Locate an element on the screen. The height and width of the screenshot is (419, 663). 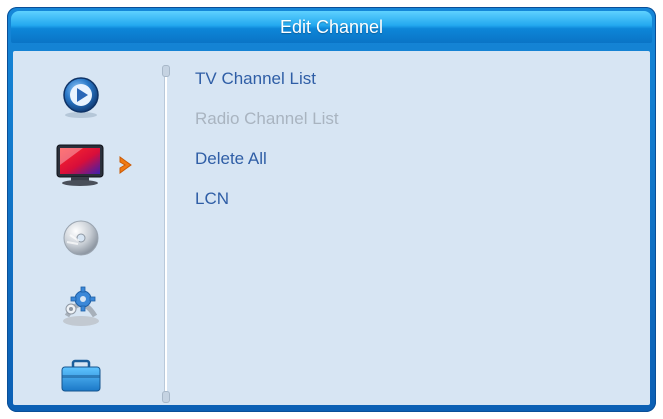
sidebar-item-tv is located at coordinates (81, 164).